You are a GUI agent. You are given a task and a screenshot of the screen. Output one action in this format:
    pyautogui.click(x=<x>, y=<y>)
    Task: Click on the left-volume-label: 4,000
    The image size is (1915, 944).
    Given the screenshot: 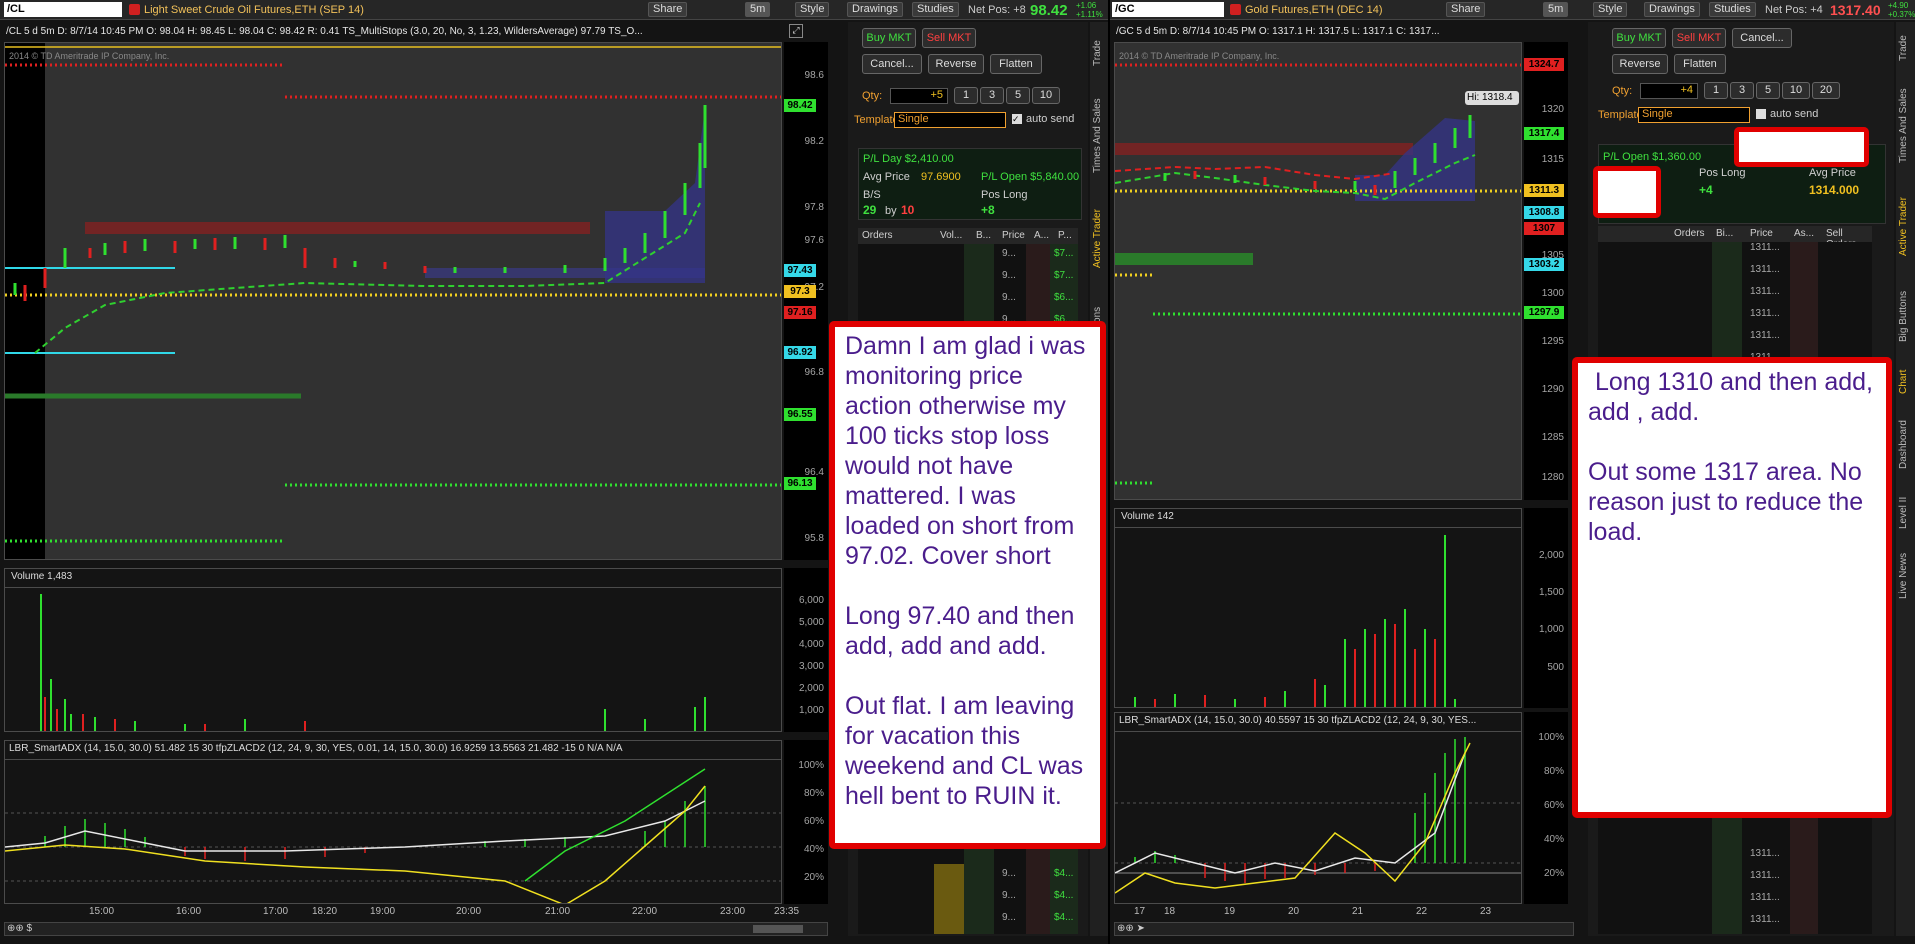 What is the action you would take?
    pyautogui.click(x=811, y=644)
    